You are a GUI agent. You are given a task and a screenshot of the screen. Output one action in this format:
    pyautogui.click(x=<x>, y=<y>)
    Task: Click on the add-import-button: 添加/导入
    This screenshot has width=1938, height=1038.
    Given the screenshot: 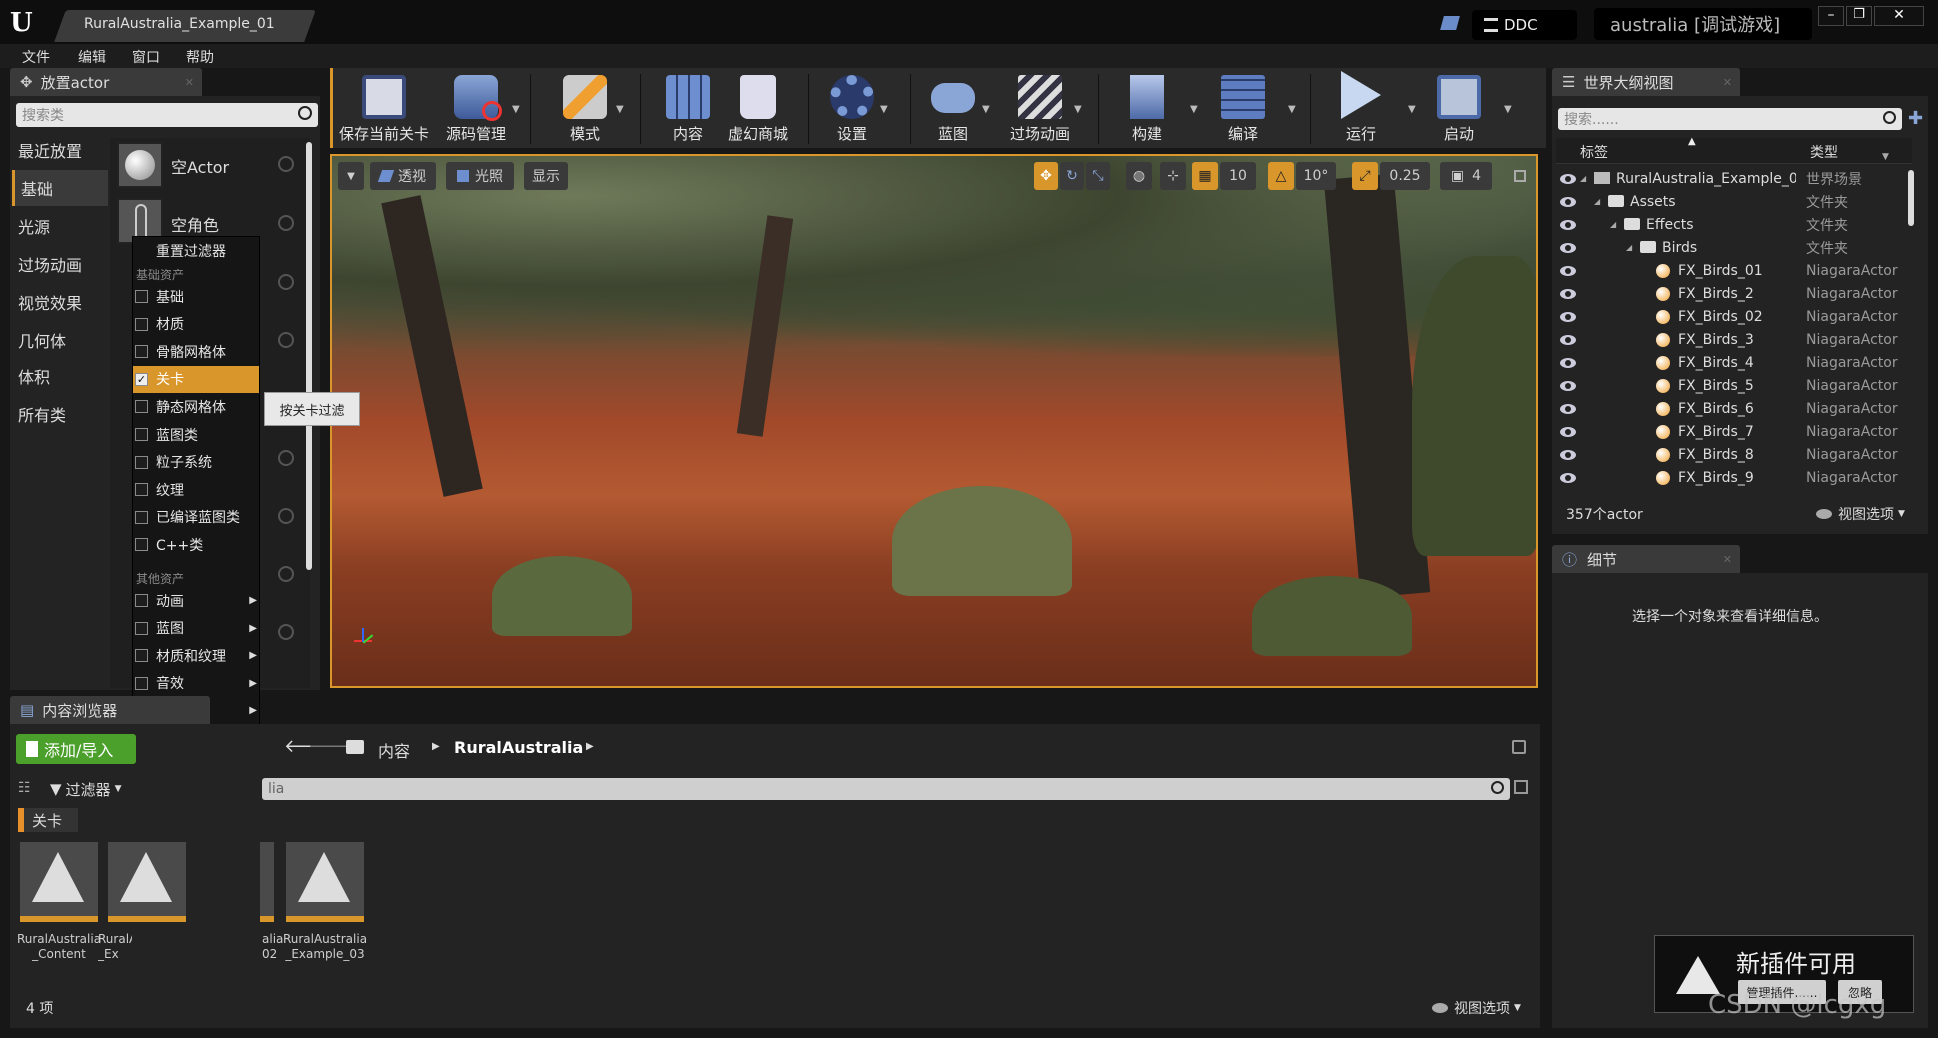 What is the action you would take?
    pyautogui.click(x=76, y=749)
    